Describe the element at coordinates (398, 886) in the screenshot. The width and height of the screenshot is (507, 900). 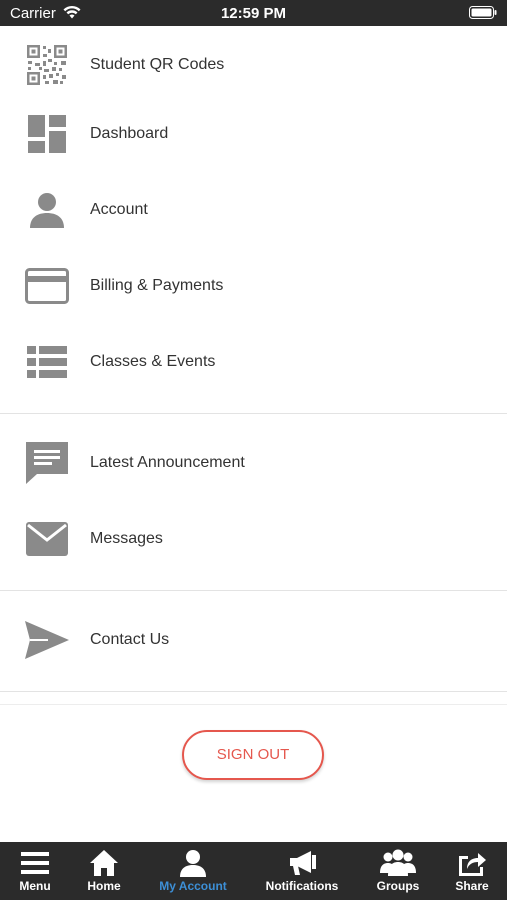
I see `tab-label: Groups` at that location.